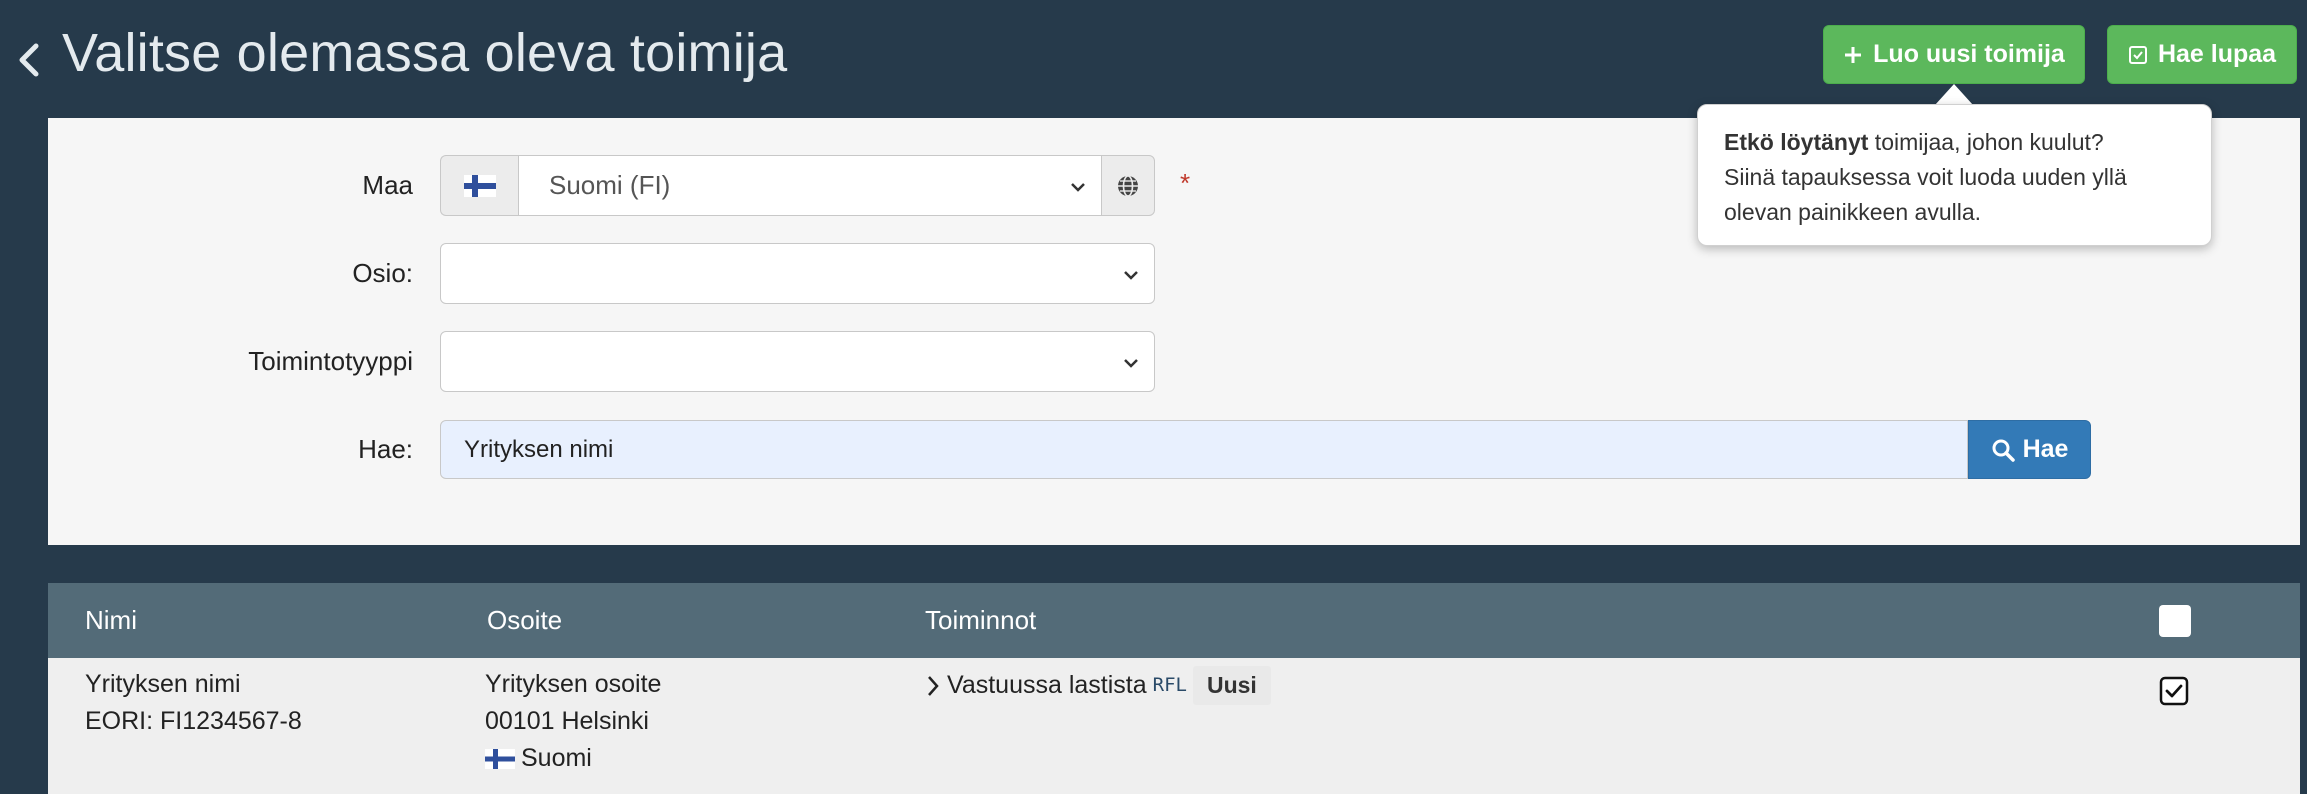 The width and height of the screenshot is (2307, 794). I want to click on chevron-right-icon, so click(933, 685).